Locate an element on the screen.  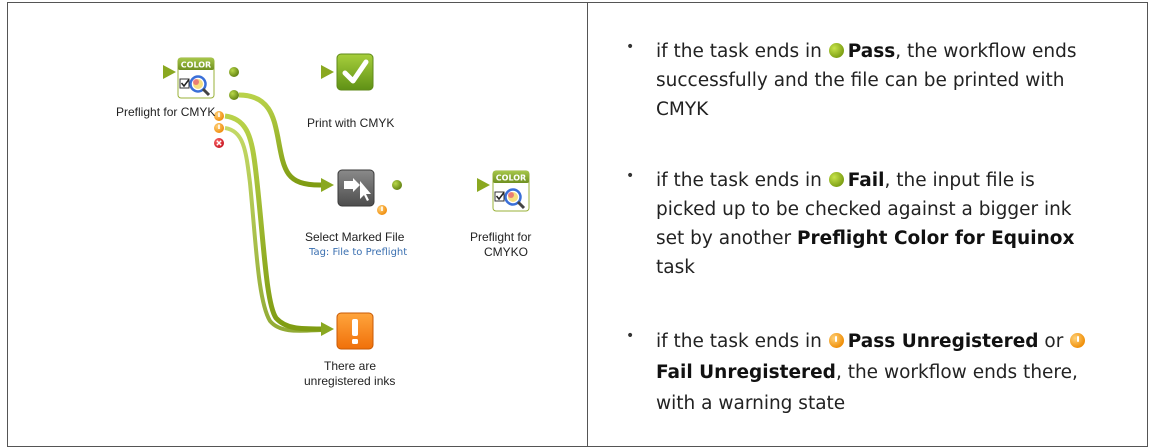
pass-state-name: Pass is located at coordinates (871, 51).